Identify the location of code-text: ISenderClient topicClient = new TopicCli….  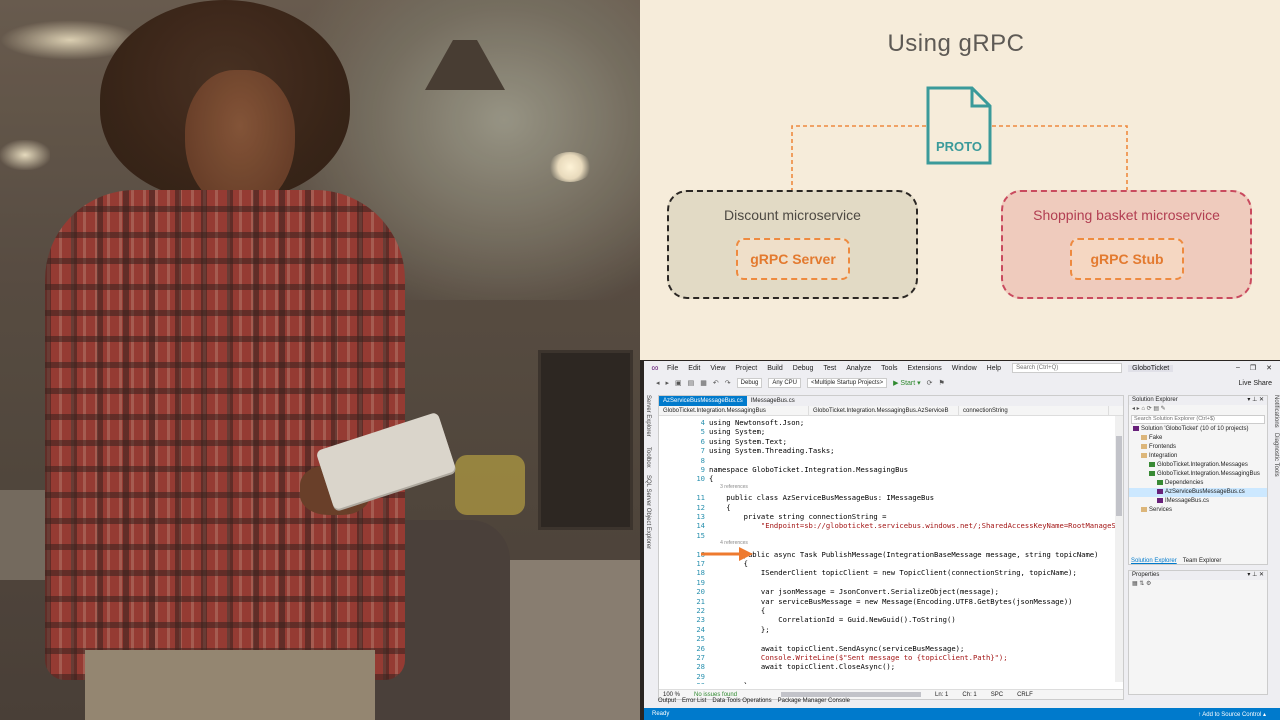
(893, 573).